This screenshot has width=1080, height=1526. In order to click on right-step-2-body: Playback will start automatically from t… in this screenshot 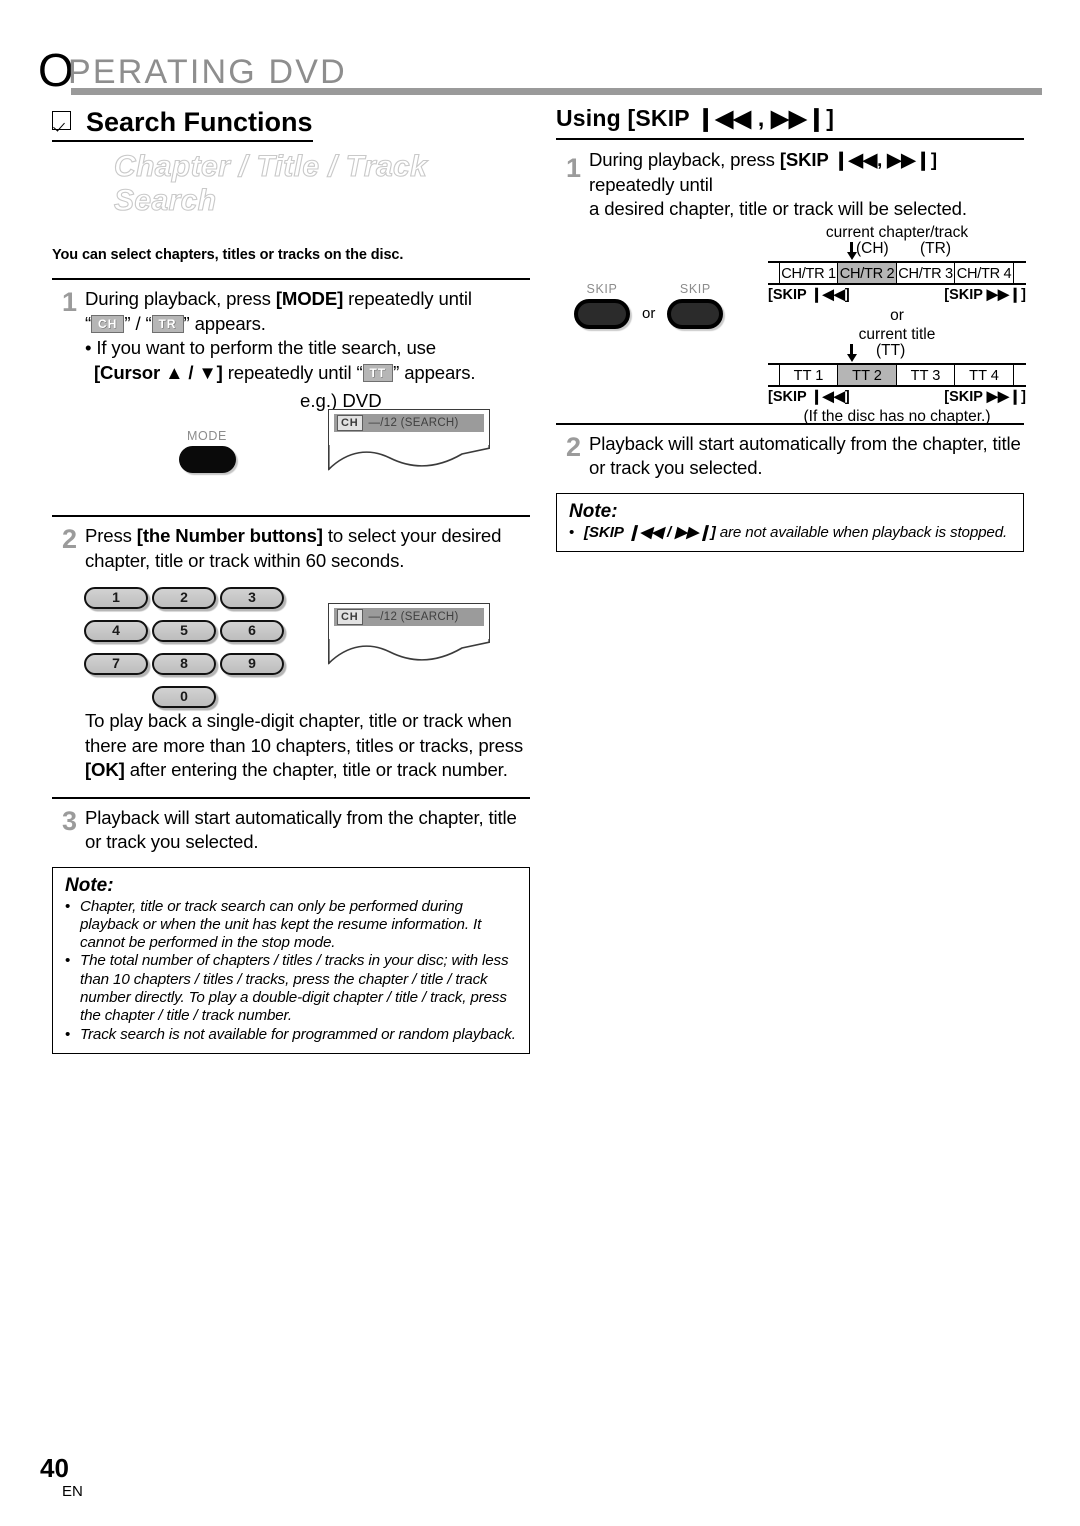, I will do `click(790, 456)`.